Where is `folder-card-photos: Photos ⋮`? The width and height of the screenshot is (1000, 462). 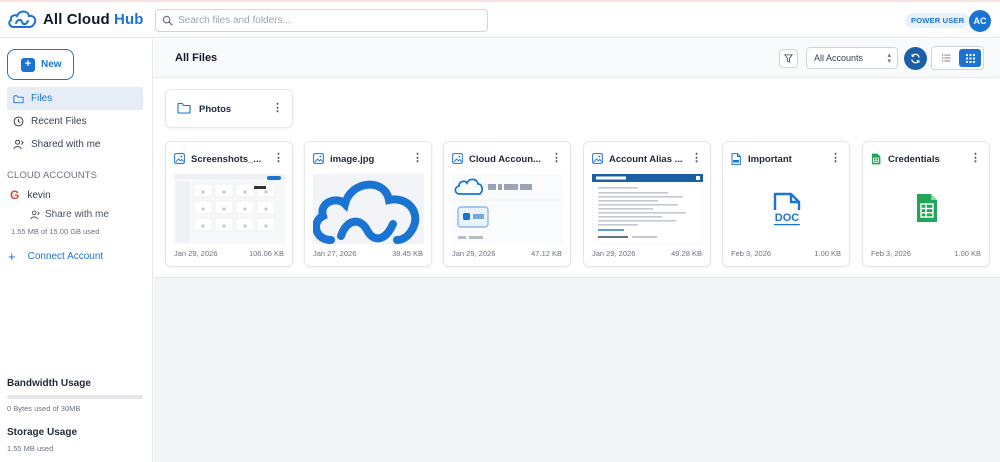
folder-card-photos: Photos ⋮ is located at coordinates (229, 108).